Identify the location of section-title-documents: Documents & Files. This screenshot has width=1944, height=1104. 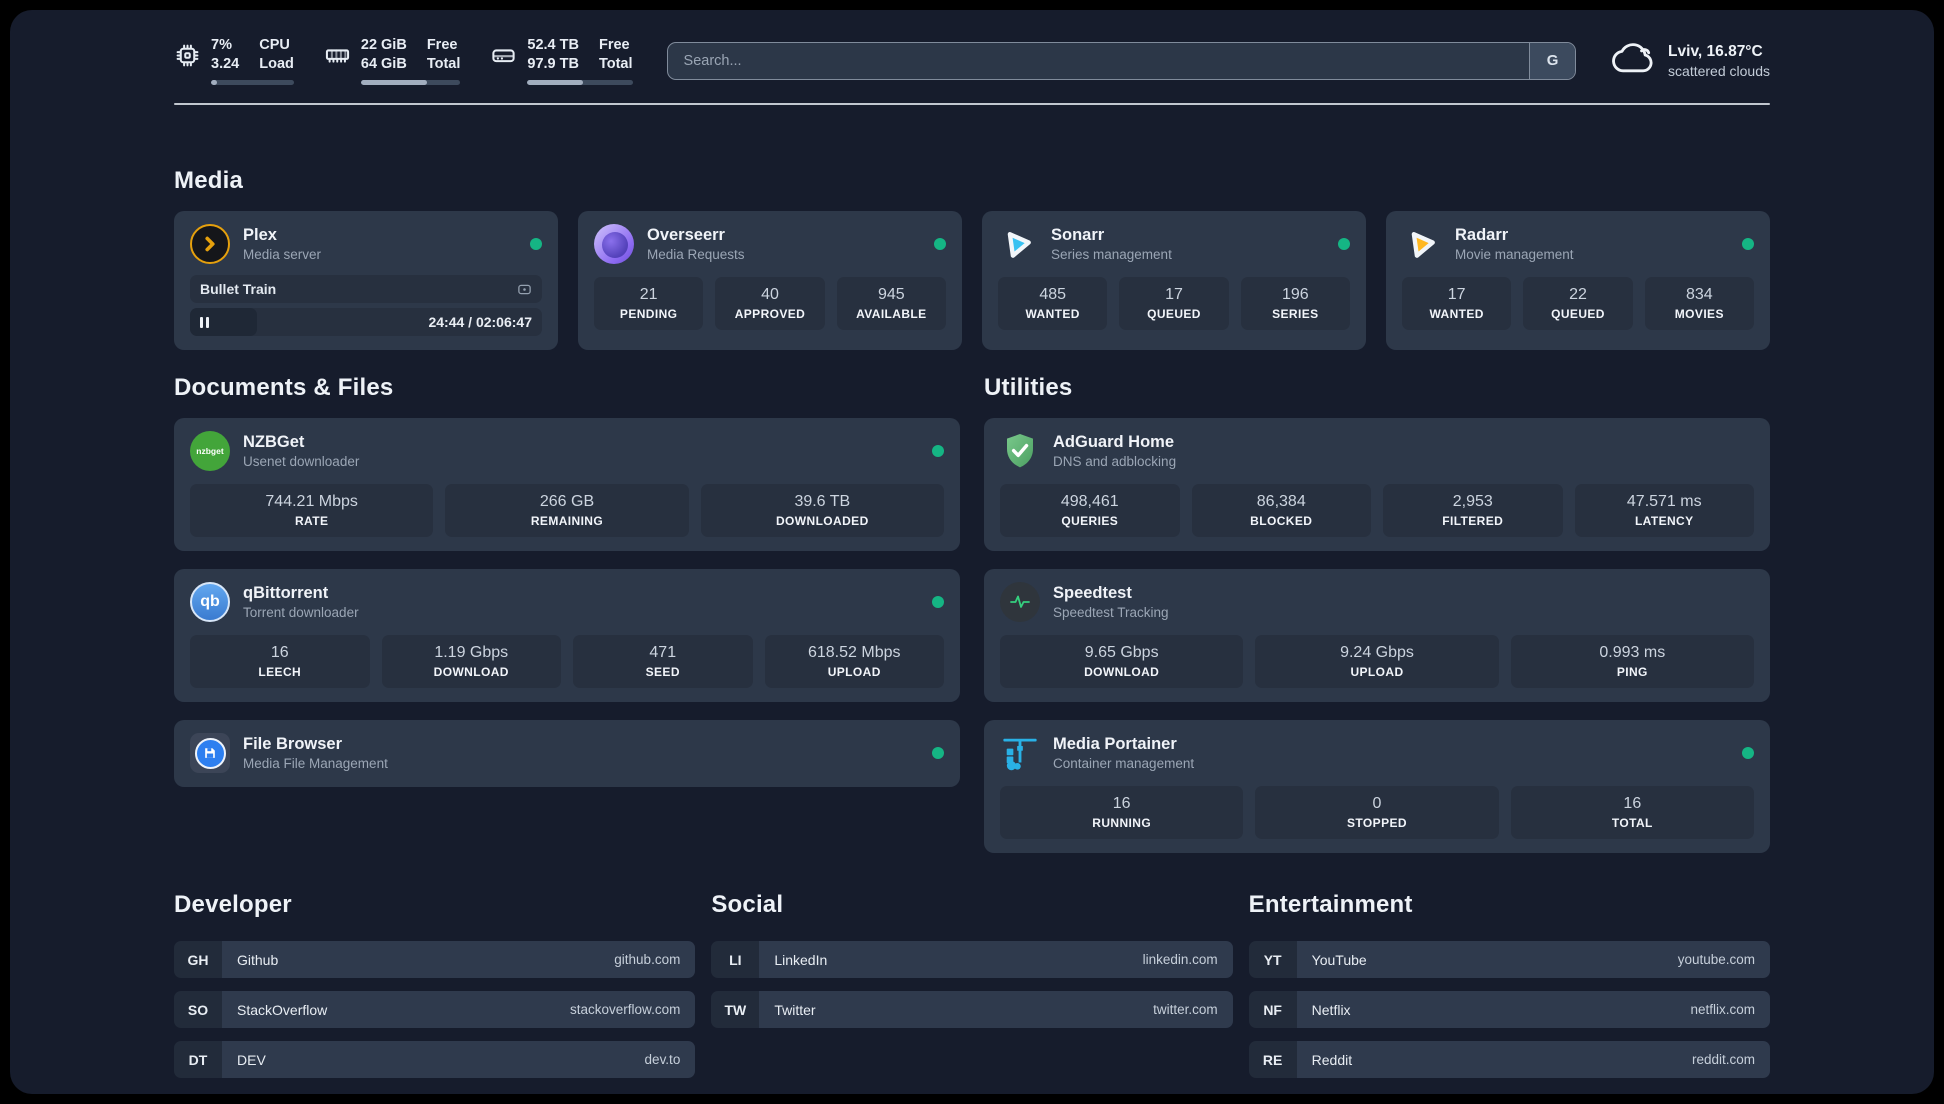
(284, 387).